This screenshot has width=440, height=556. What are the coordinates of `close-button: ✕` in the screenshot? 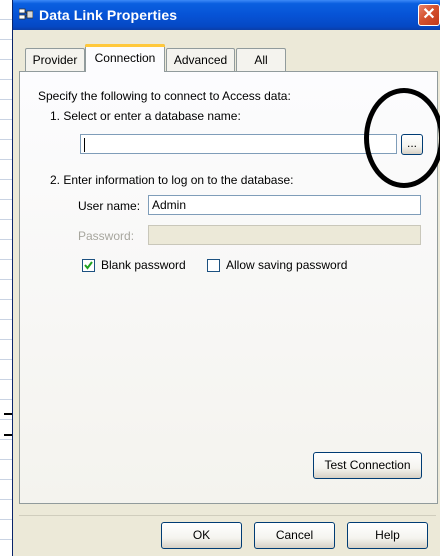 It's located at (429, 15).